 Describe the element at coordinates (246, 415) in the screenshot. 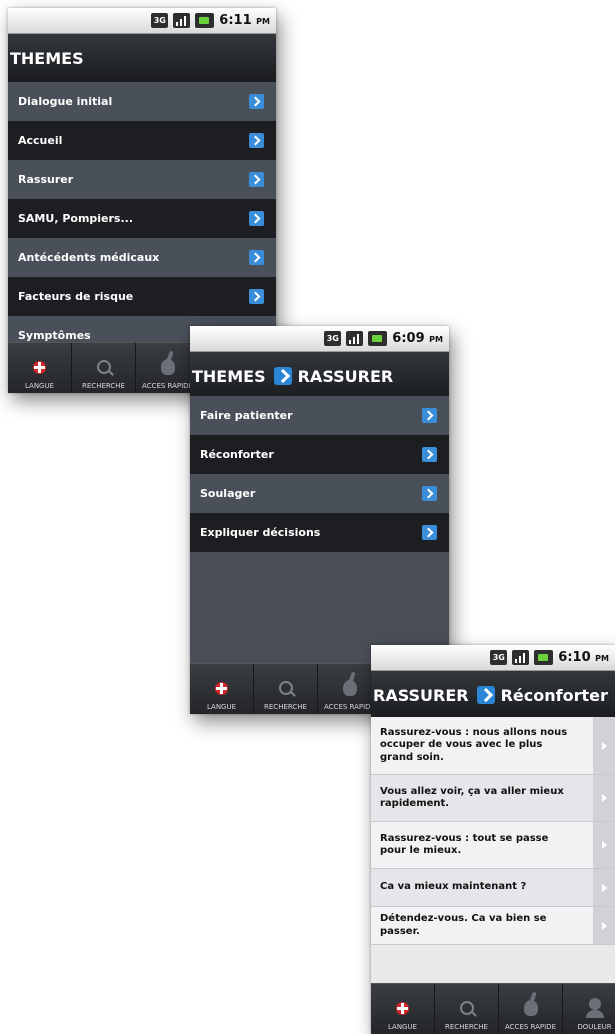

I see `list-item-label: Faire patienter` at that location.